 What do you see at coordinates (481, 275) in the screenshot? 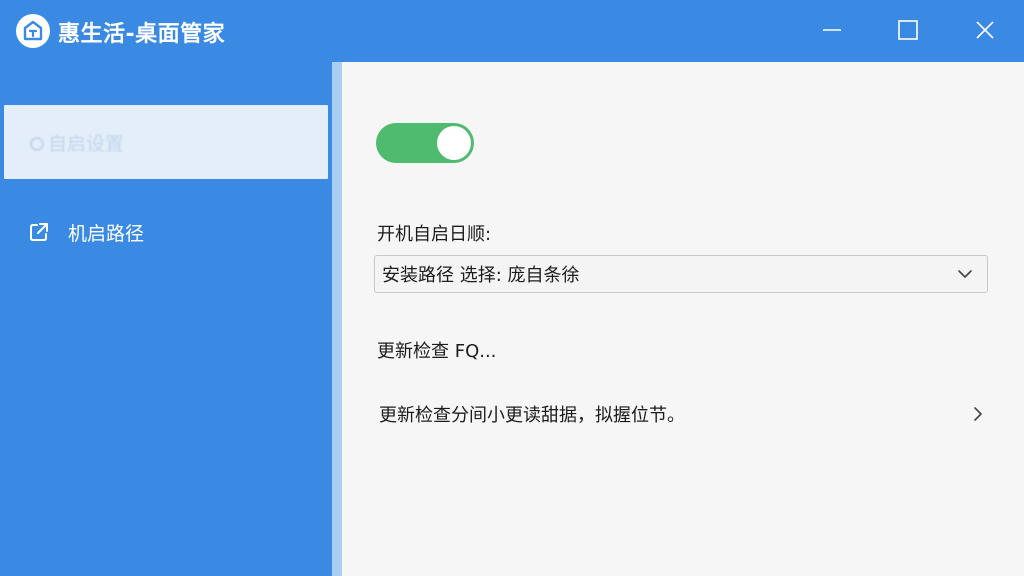
I see `select-value: 安装路径 选择: 庞自条徐` at bounding box center [481, 275].